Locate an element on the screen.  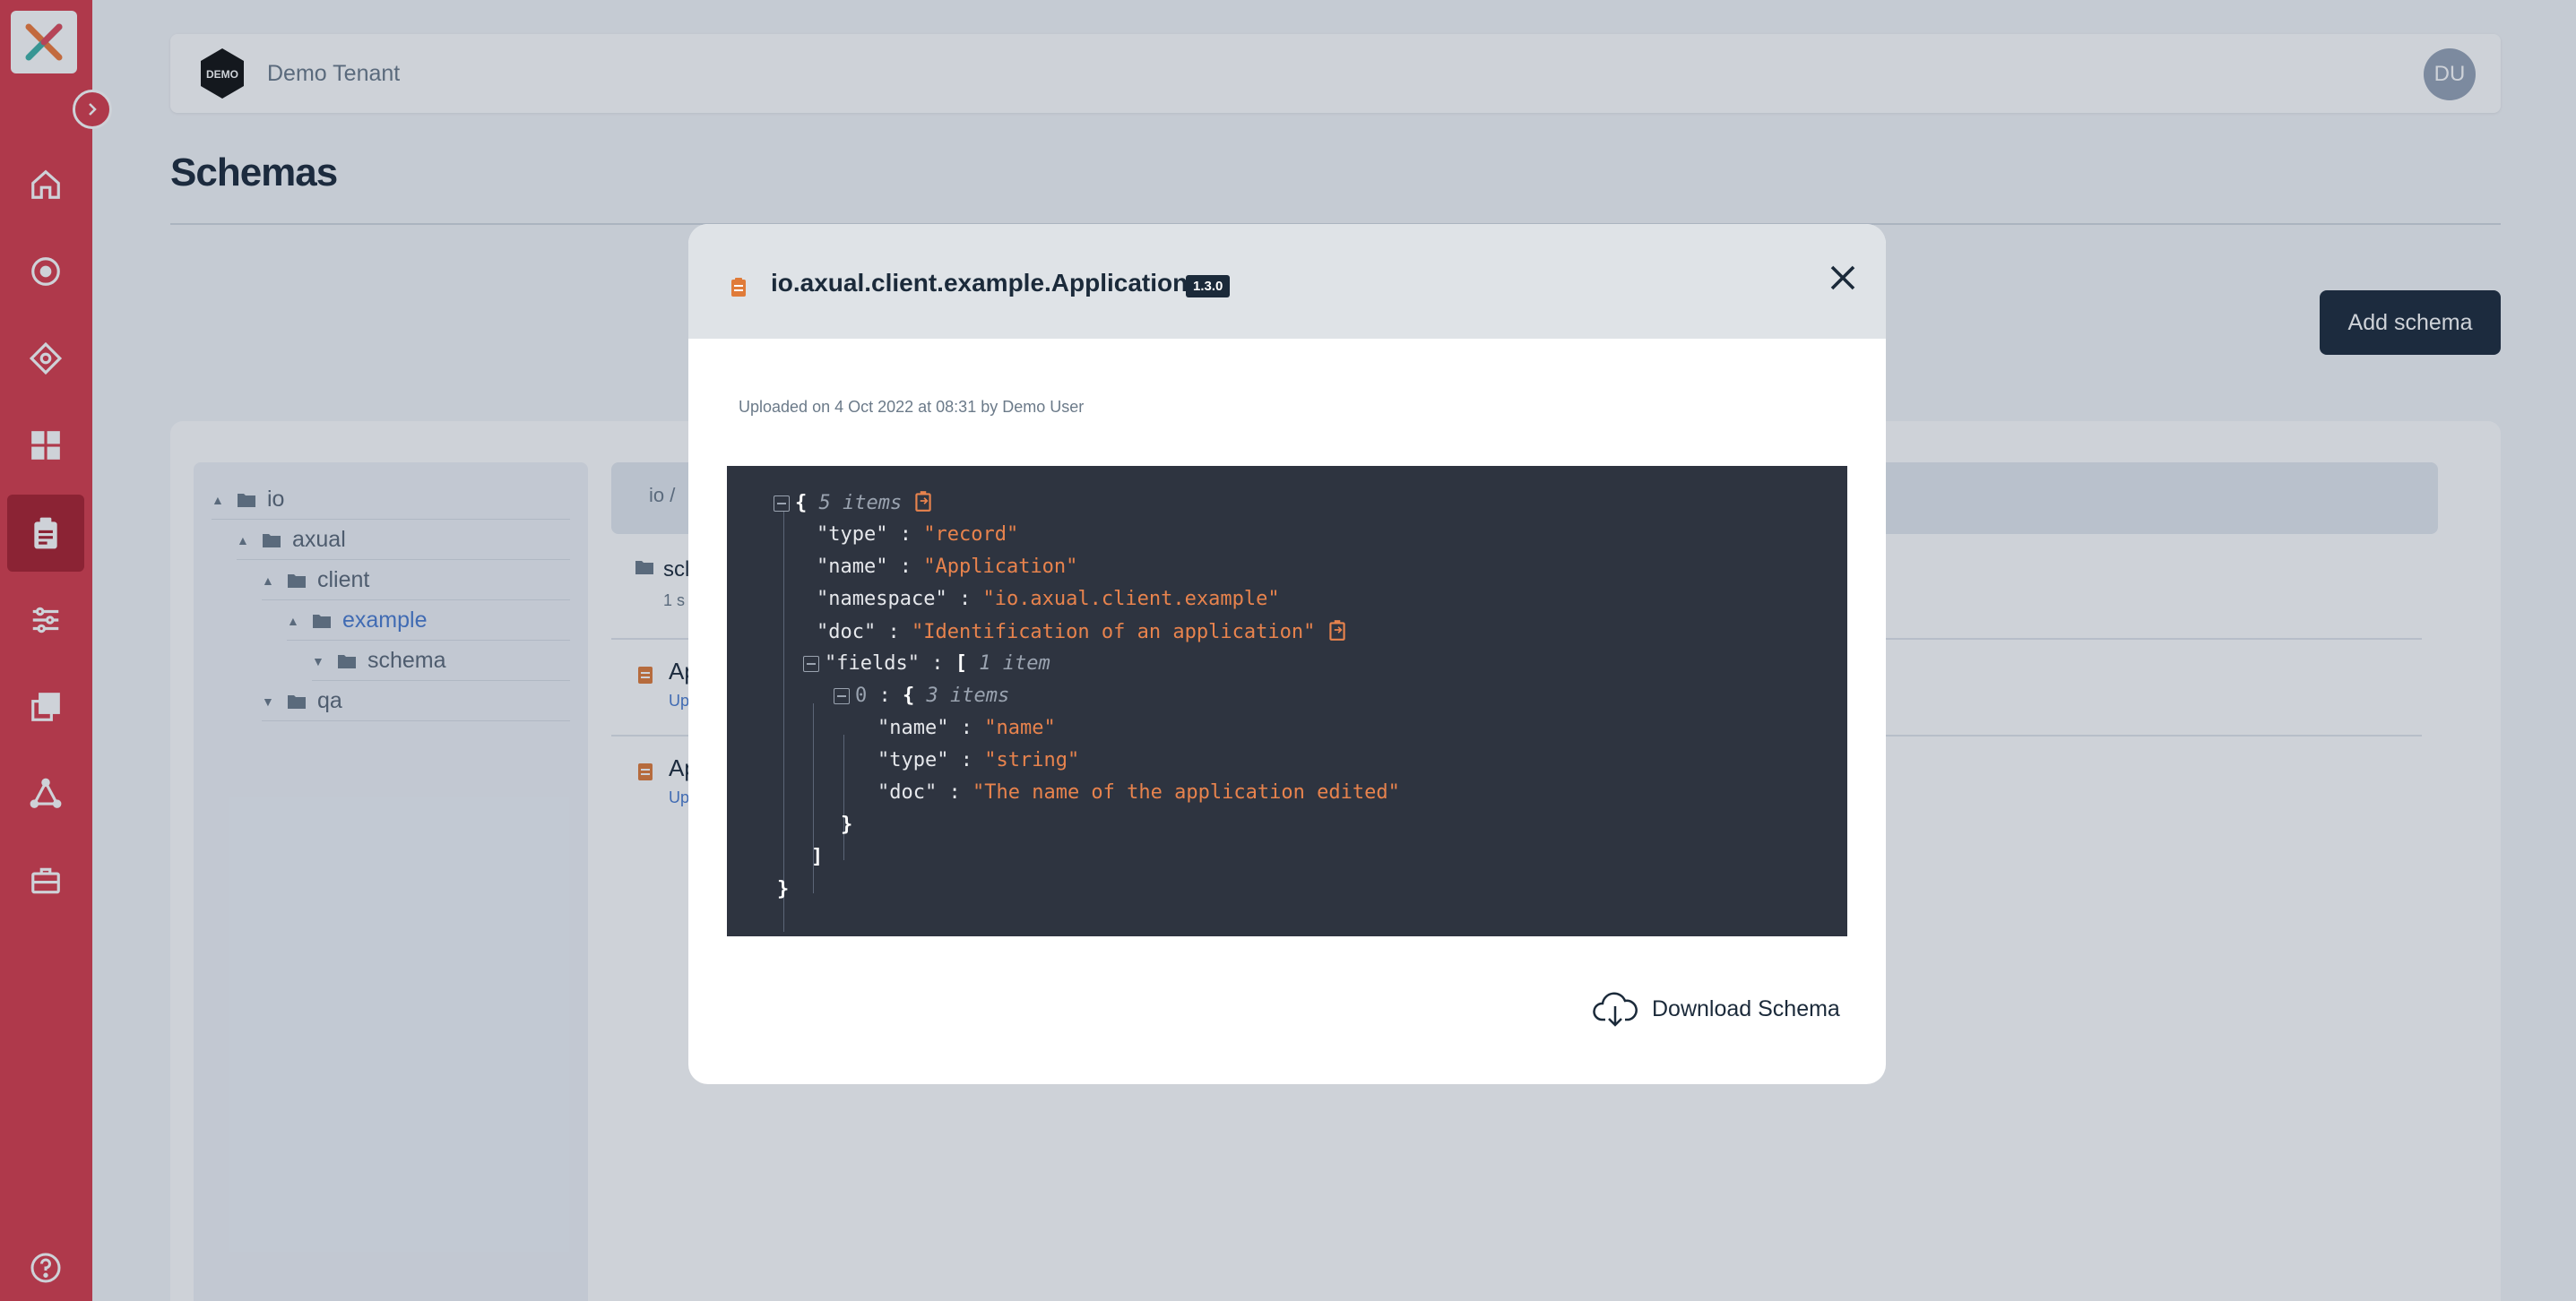
json-close-bracket: ] is located at coordinates (817, 857).